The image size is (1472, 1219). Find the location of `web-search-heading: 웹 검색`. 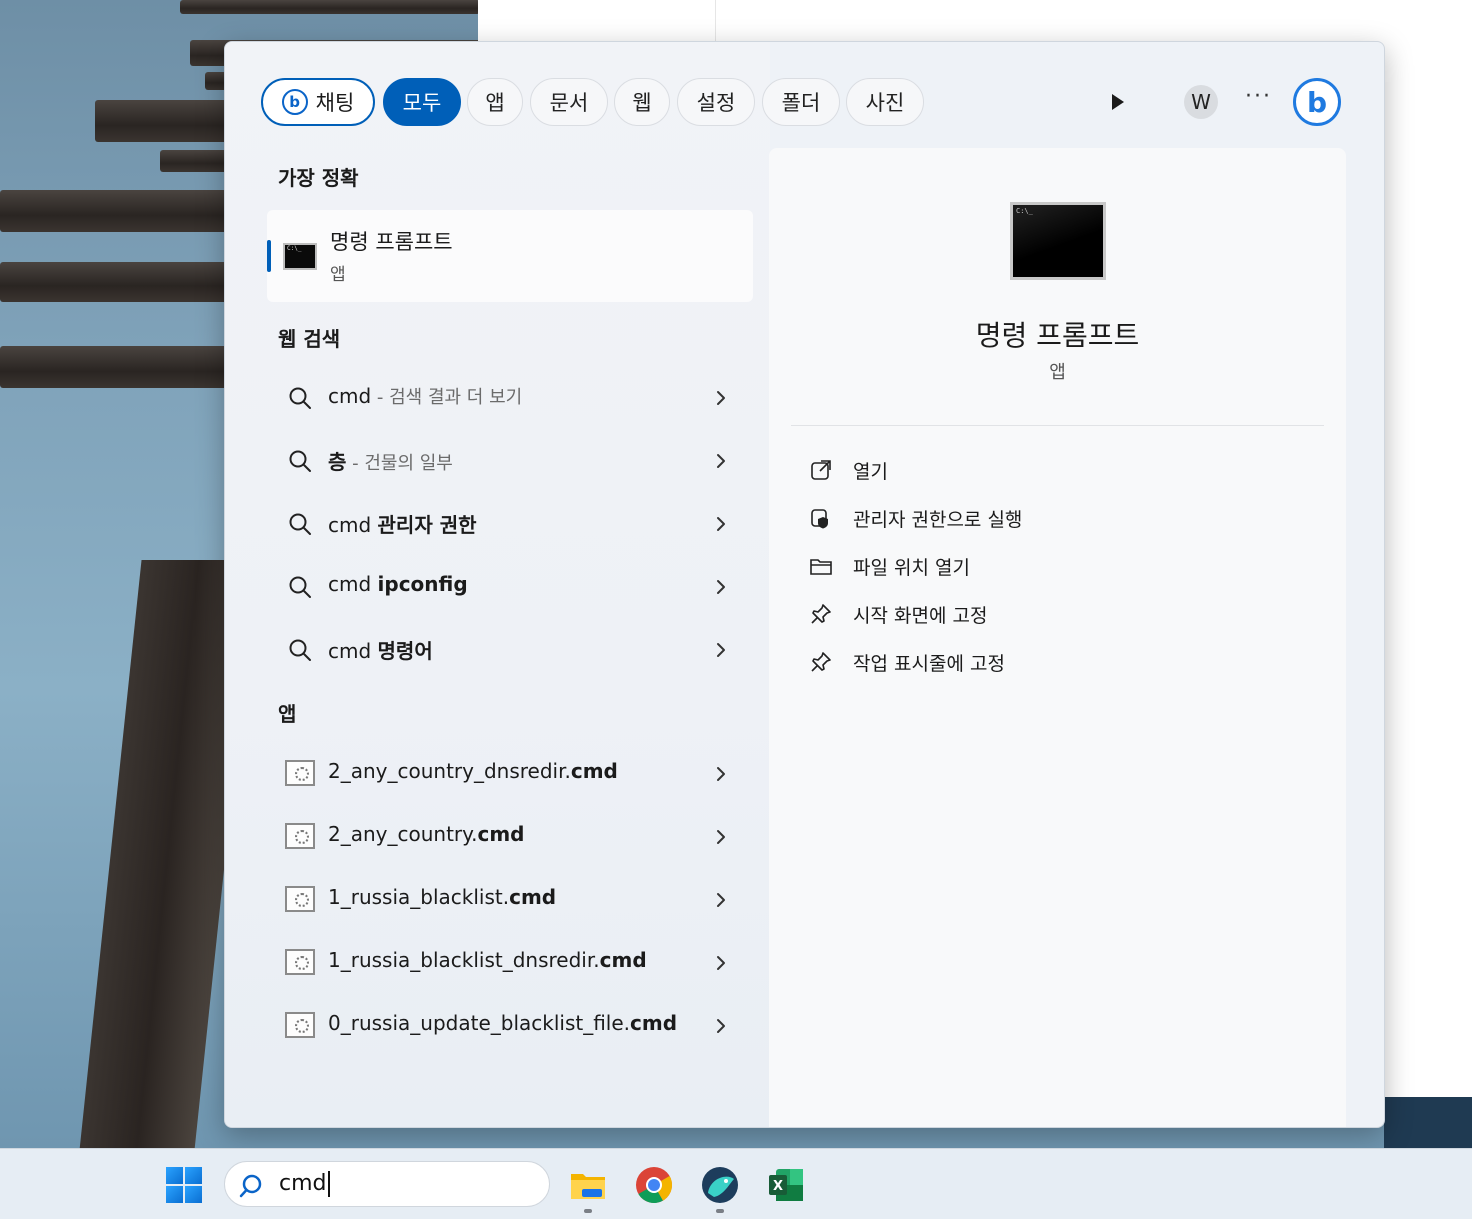

web-search-heading: 웹 검색 is located at coordinates (309, 339).